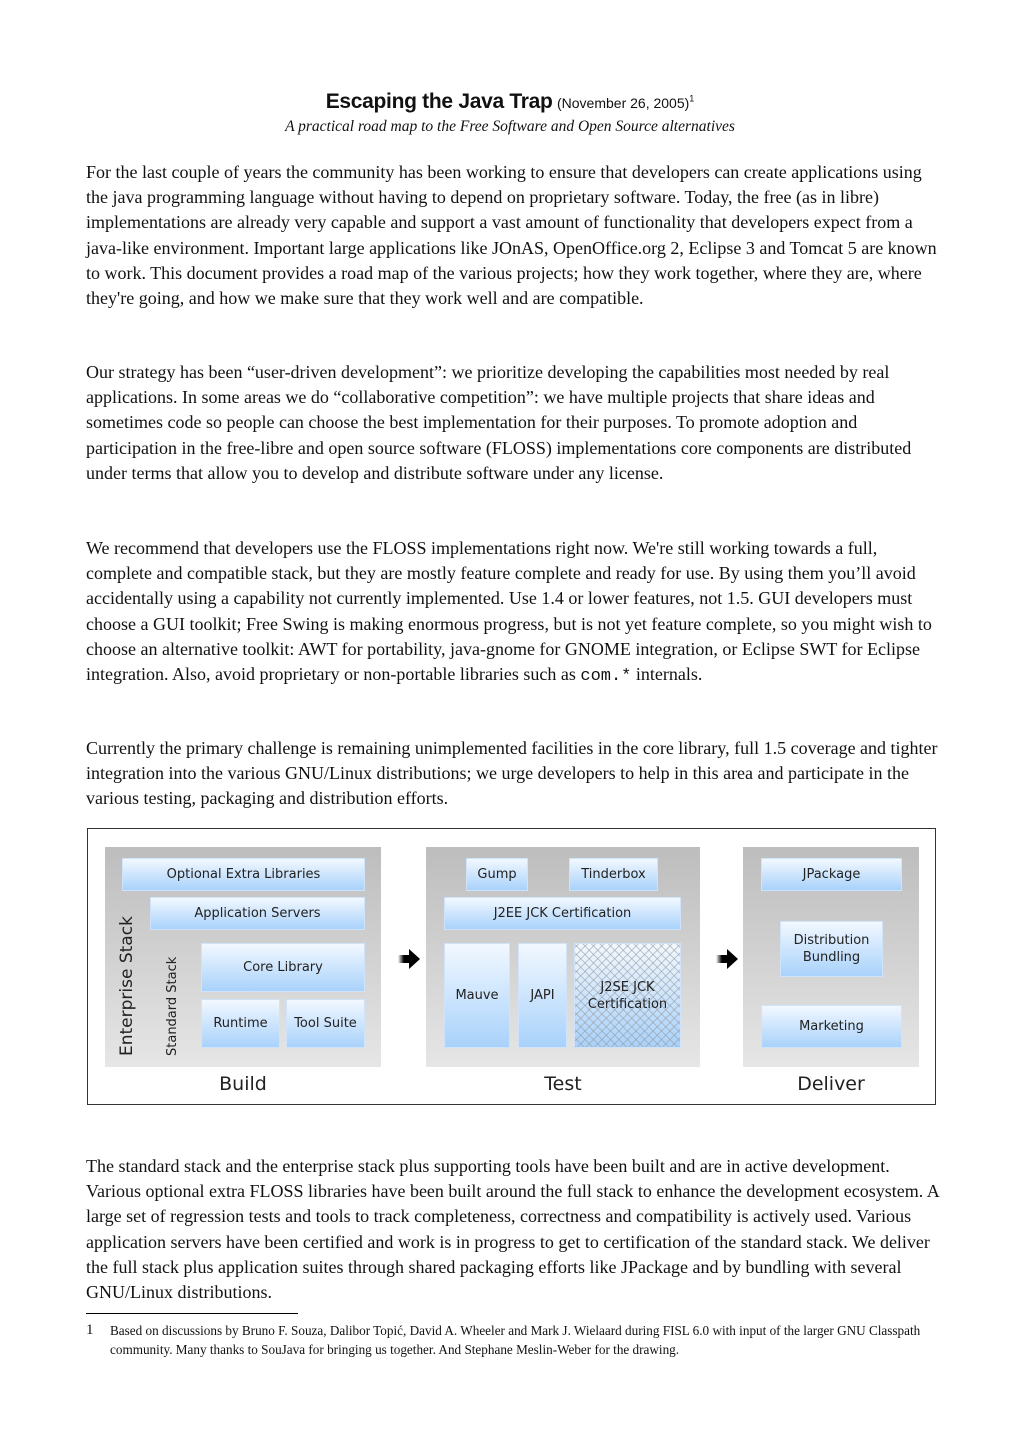  What do you see at coordinates (127, 986) in the screenshot?
I see `enterprise-stack-label: Enterprise Stack` at bounding box center [127, 986].